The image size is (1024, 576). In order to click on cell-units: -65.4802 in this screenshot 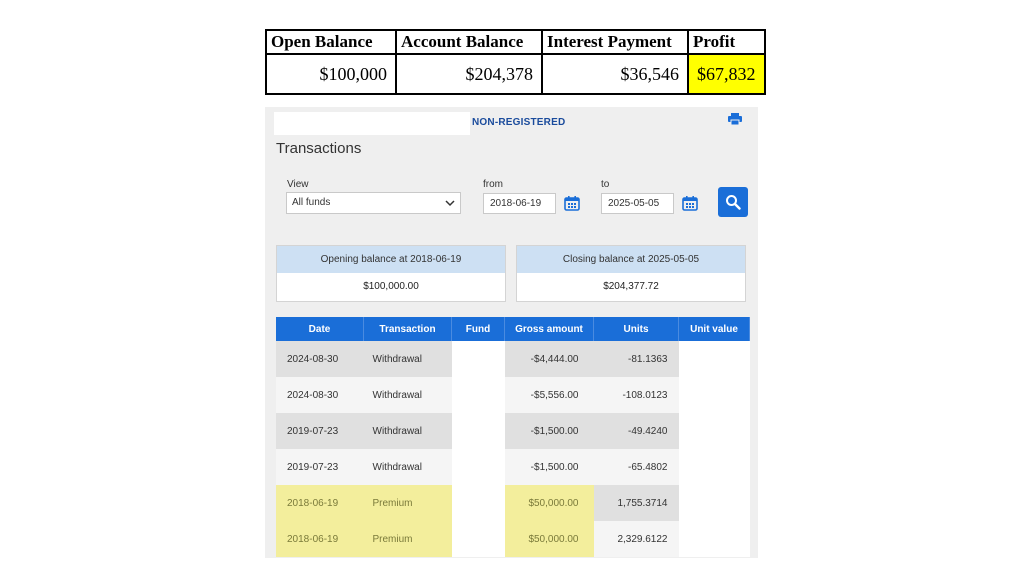, I will do `click(636, 467)`.